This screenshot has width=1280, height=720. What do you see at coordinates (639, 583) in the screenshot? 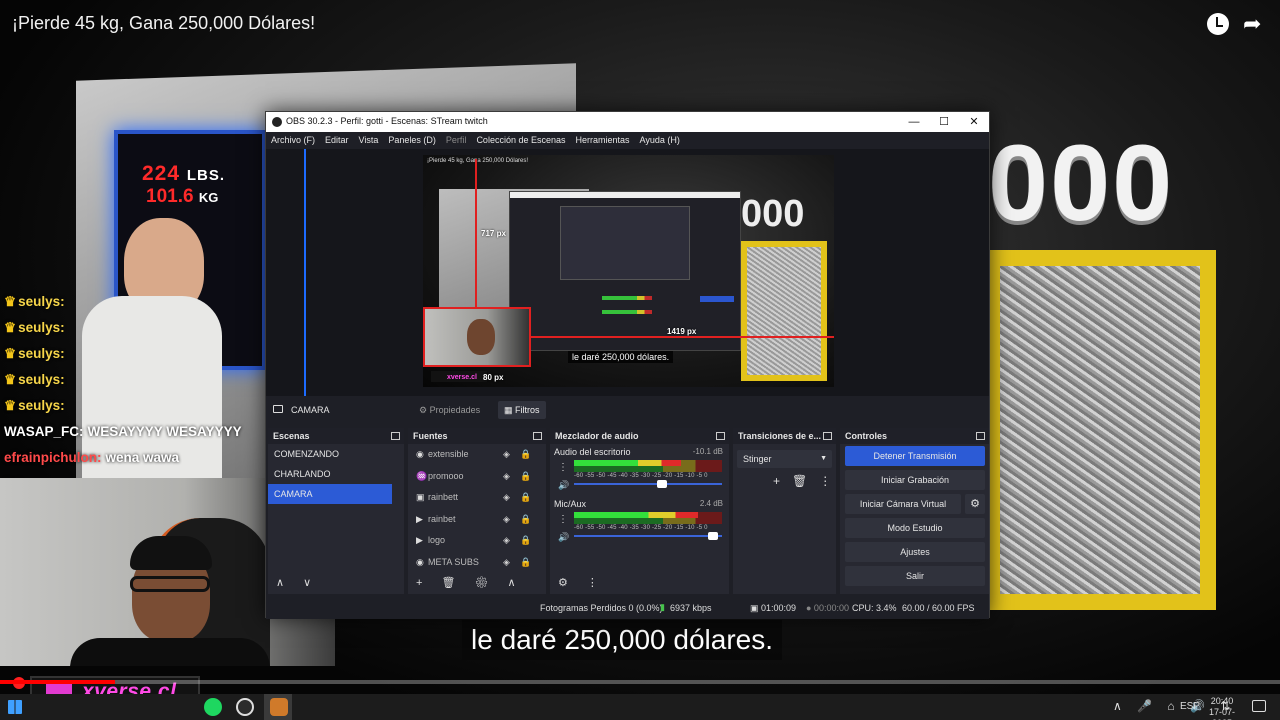
I see `audio-mixer-toolbar: ⚙ ⋮` at bounding box center [639, 583].